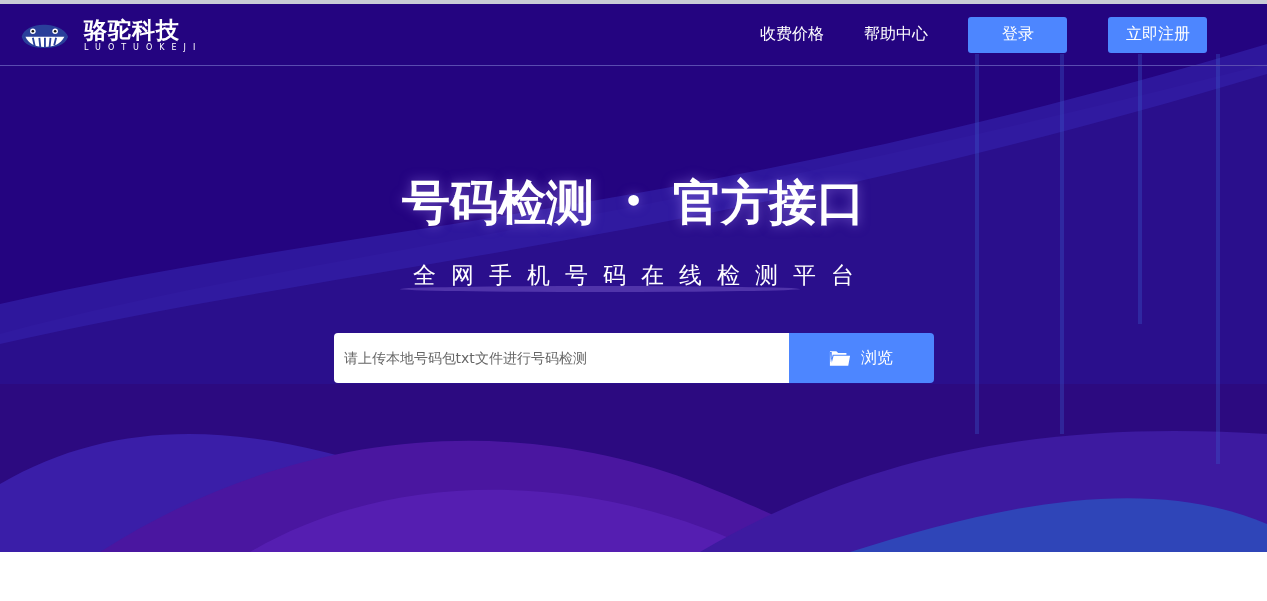 The image size is (1267, 601). I want to click on browse-button: 浏览, so click(861, 358).